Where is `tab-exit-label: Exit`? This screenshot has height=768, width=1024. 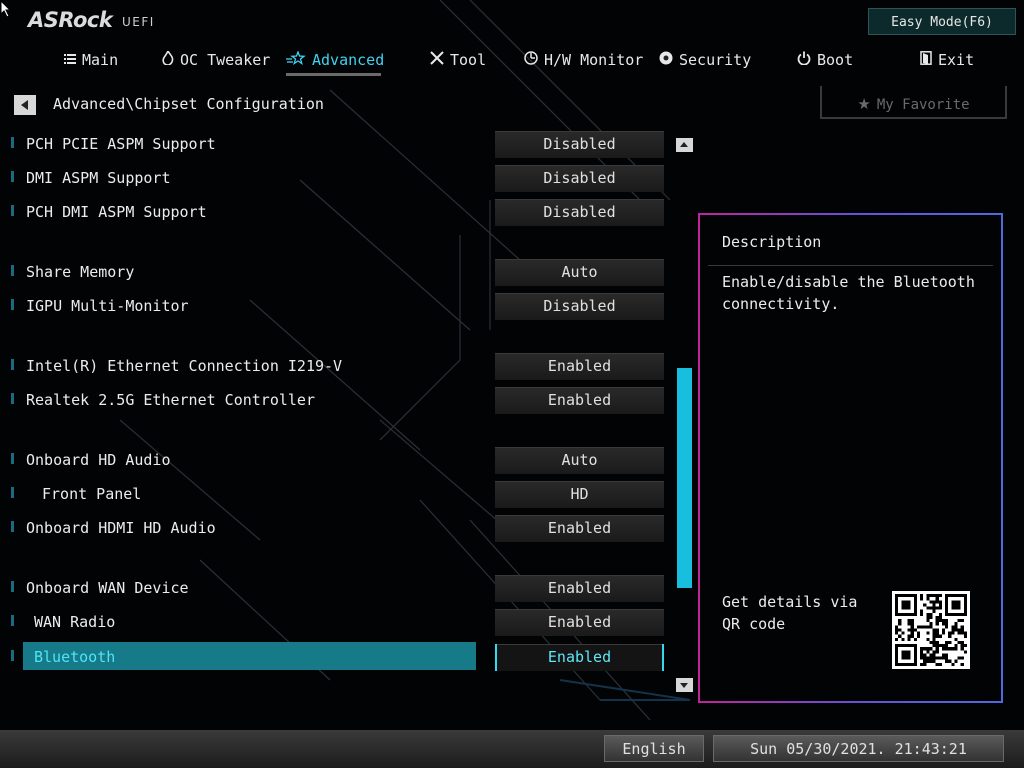
tab-exit-label: Exit is located at coordinates (956, 60).